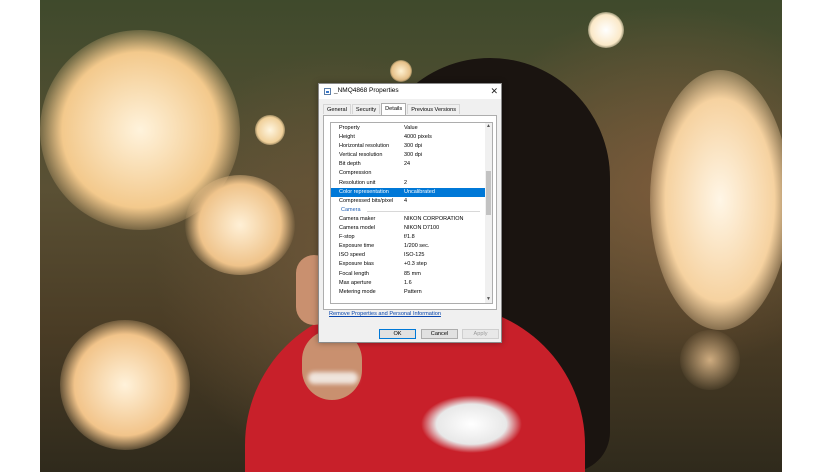 This screenshot has width=840, height=472. Describe the element at coordinates (465, 428) in the screenshot. I see `crane-motif` at that location.